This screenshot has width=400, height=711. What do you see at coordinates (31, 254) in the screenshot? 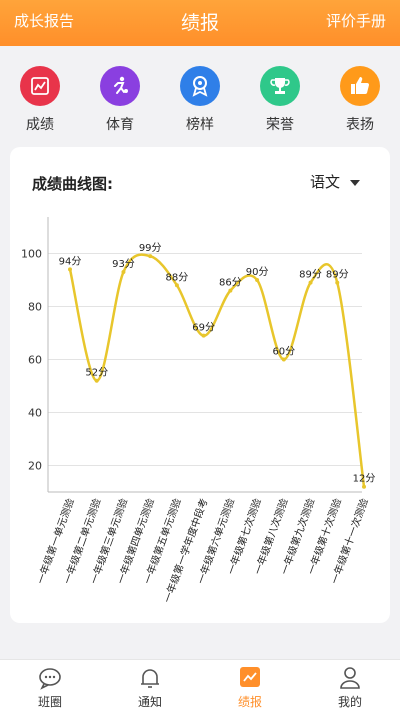
I see `y-tick-label: 100` at bounding box center [31, 254].